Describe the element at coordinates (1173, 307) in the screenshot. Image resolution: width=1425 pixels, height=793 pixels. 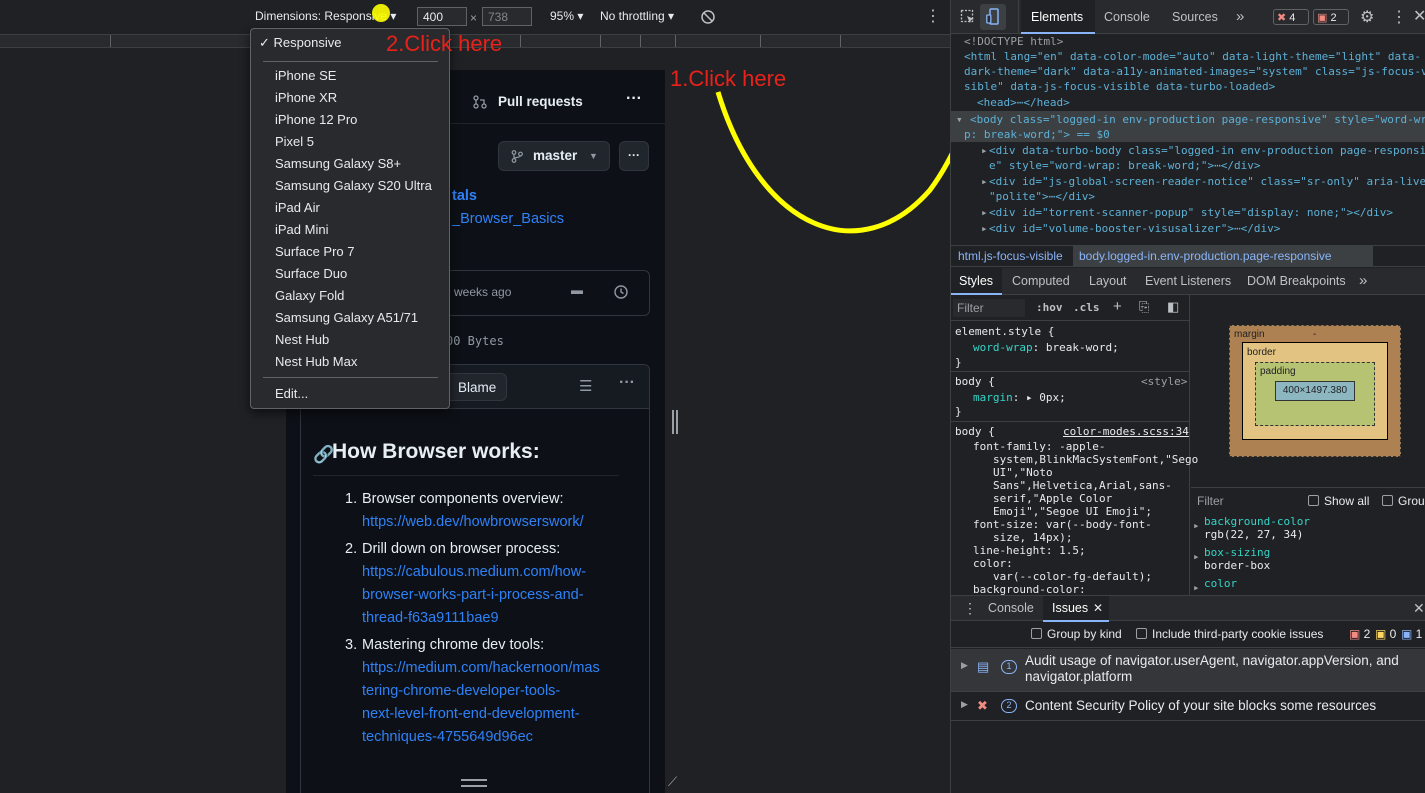
I see `sidebar-toggle-icon: ◧` at that location.